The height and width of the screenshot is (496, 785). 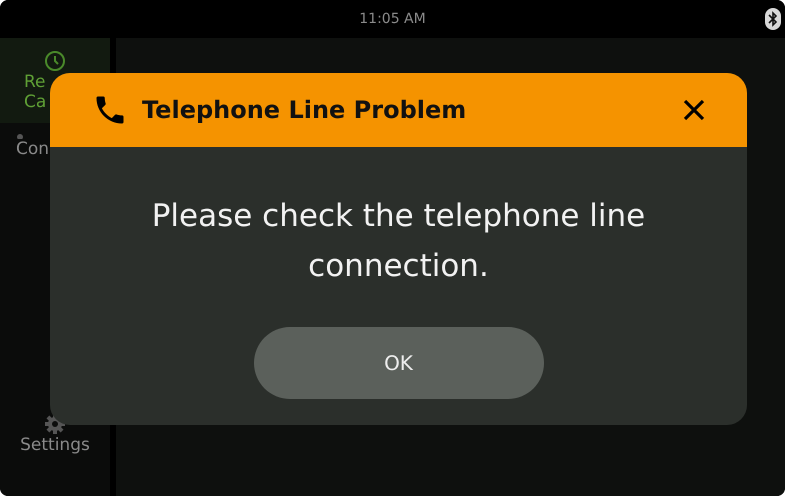 What do you see at coordinates (694, 110) in the screenshot?
I see `close-icon` at bounding box center [694, 110].